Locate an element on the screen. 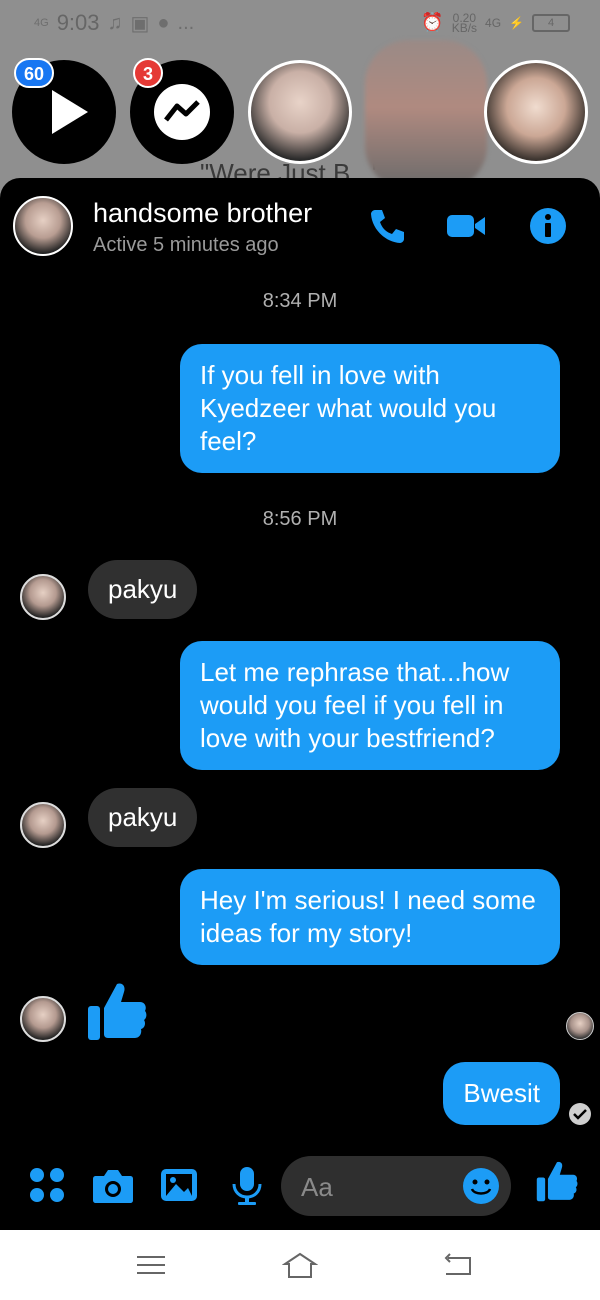 This screenshot has height=1300, width=600. net-type: 4G is located at coordinates (493, 22).